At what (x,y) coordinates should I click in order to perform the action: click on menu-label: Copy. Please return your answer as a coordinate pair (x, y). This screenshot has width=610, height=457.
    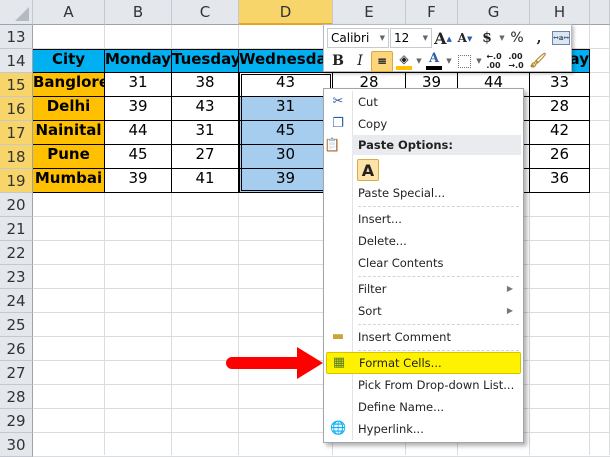
    Looking at the image, I should click on (373, 124).